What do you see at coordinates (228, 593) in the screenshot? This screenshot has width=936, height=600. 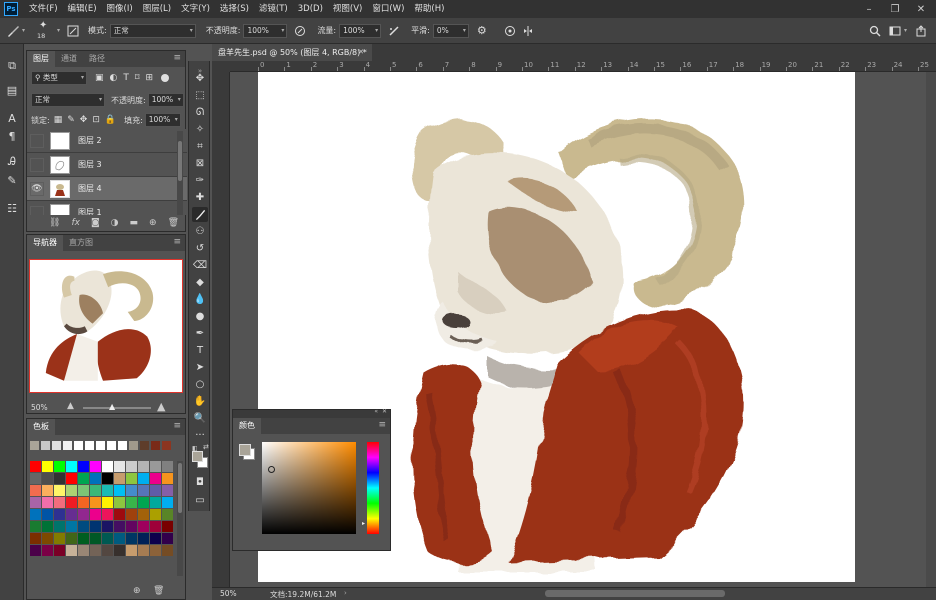 I see `status-zoom: 50%` at bounding box center [228, 593].